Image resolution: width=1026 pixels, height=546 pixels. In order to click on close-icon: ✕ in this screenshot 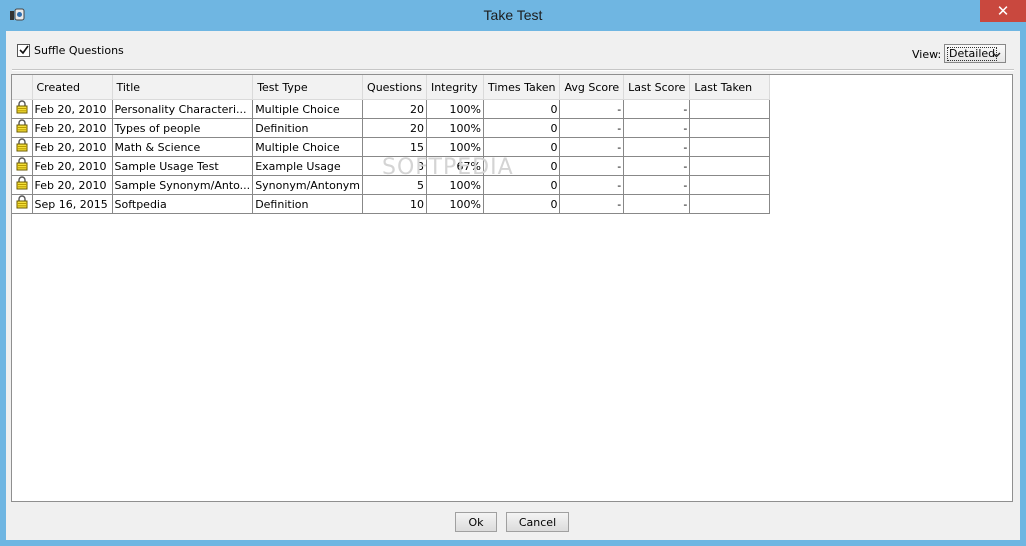, I will do `click(1003, 11)`.